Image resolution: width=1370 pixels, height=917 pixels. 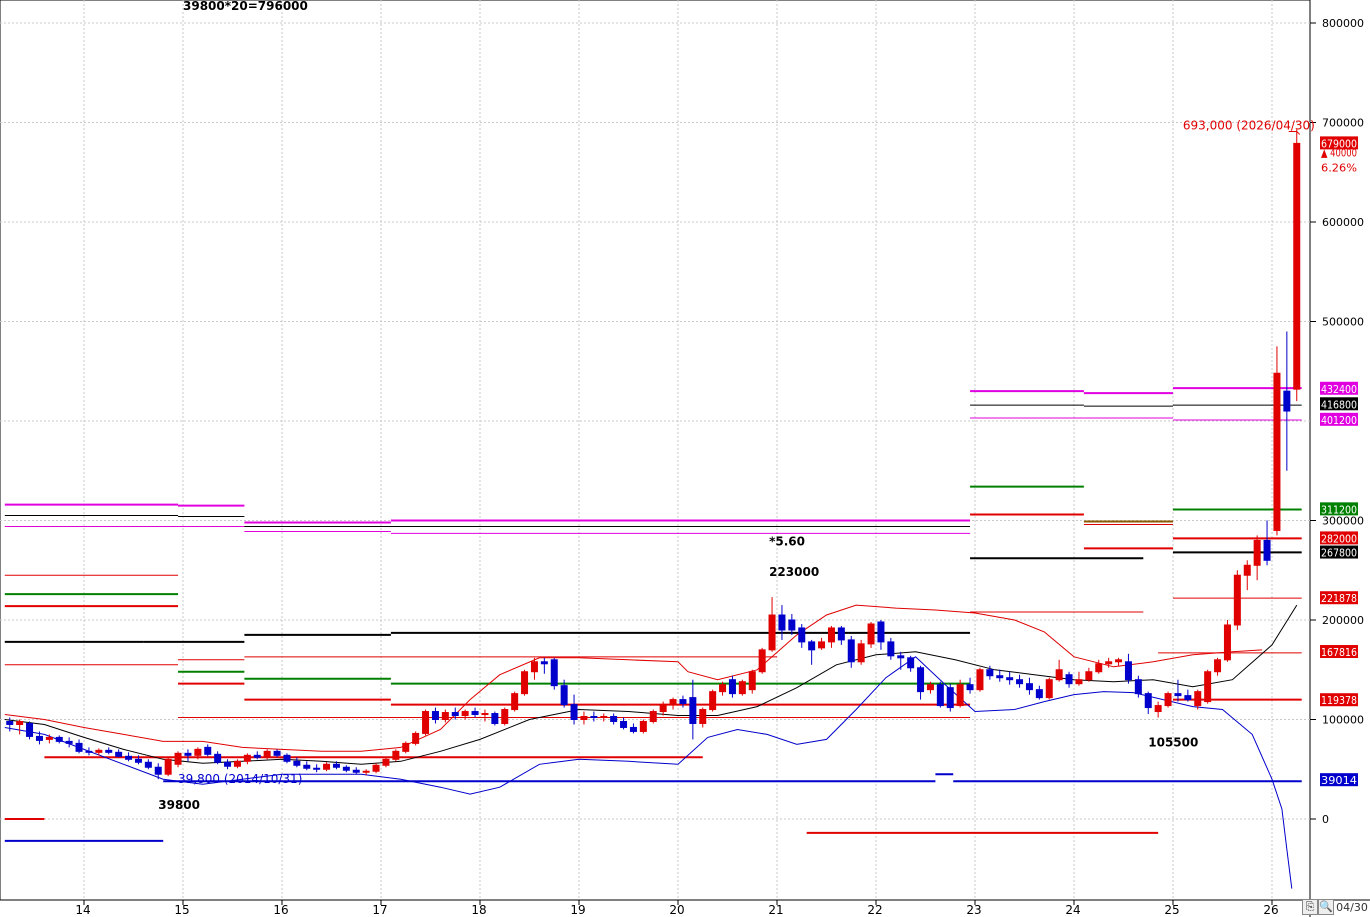 What do you see at coordinates (1310, 907) in the screenshot?
I see `draw-tool-button: ⎘` at bounding box center [1310, 907].